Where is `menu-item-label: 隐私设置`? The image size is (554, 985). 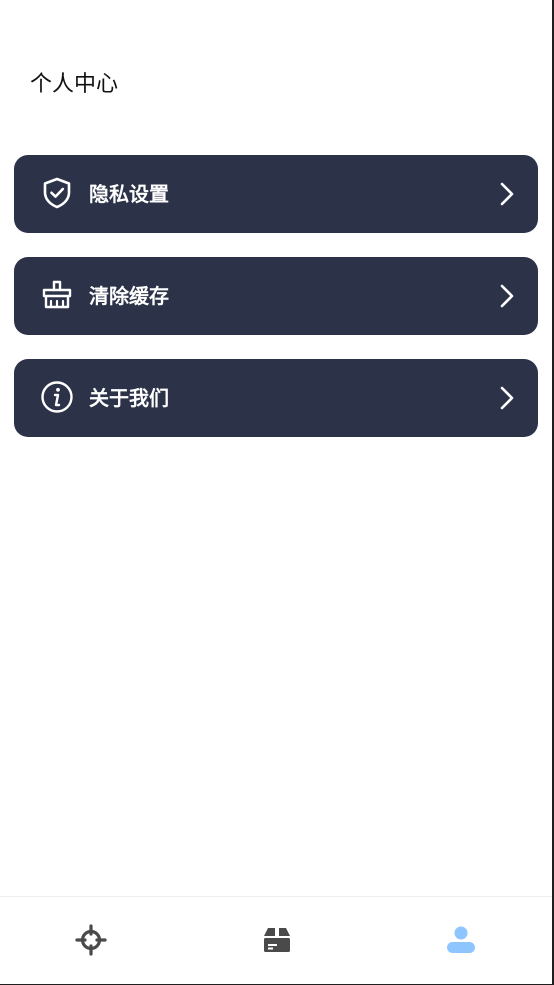 menu-item-label: 隐私设置 is located at coordinates (129, 194).